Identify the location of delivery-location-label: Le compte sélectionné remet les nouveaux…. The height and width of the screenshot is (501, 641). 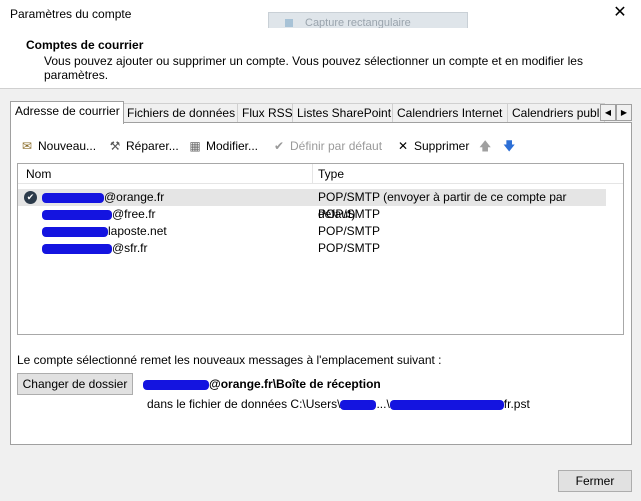
(229, 360).